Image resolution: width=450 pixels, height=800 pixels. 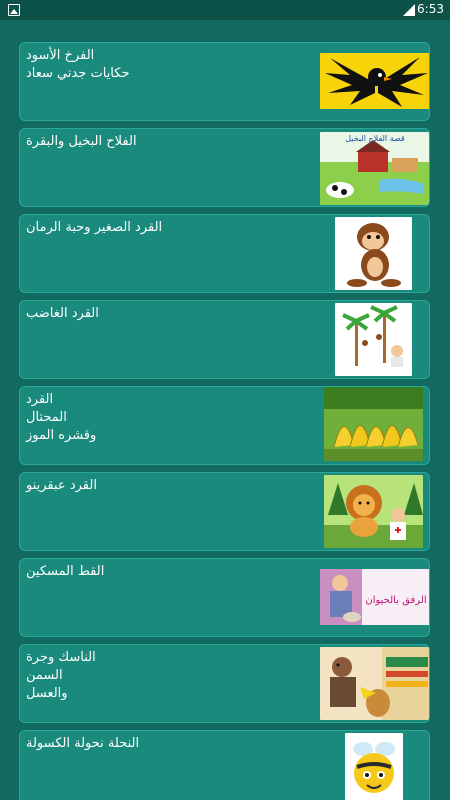 I want to click on story-card-angry-monkey: القرد الغاضب, so click(x=224, y=339).